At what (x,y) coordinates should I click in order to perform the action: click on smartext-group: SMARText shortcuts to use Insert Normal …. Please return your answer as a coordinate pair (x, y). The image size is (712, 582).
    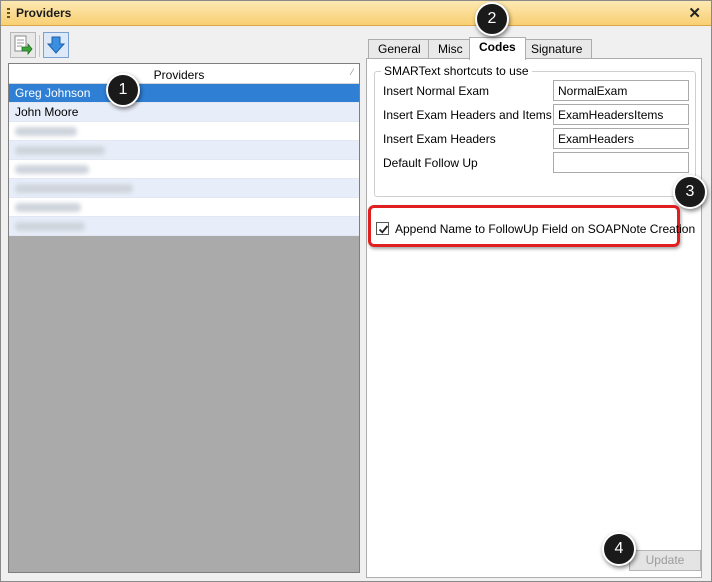
    Looking at the image, I should click on (535, 130).